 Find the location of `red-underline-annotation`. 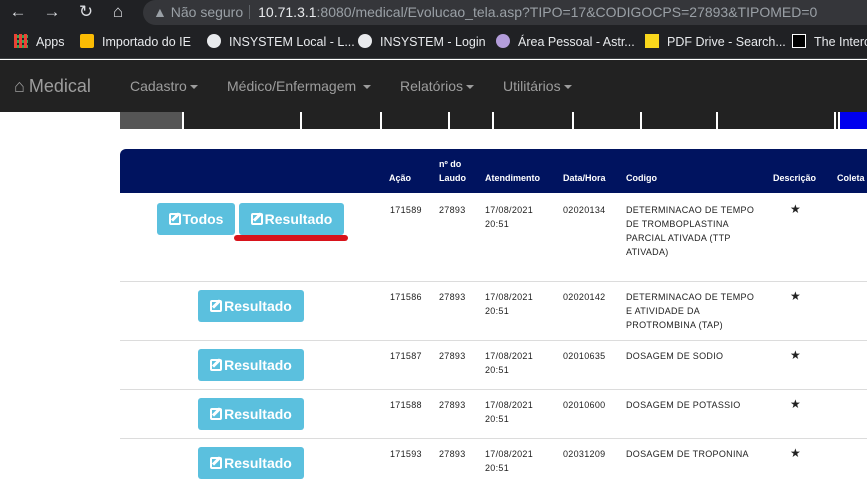

red-underline-annotation is located at coordinates (291, 238).